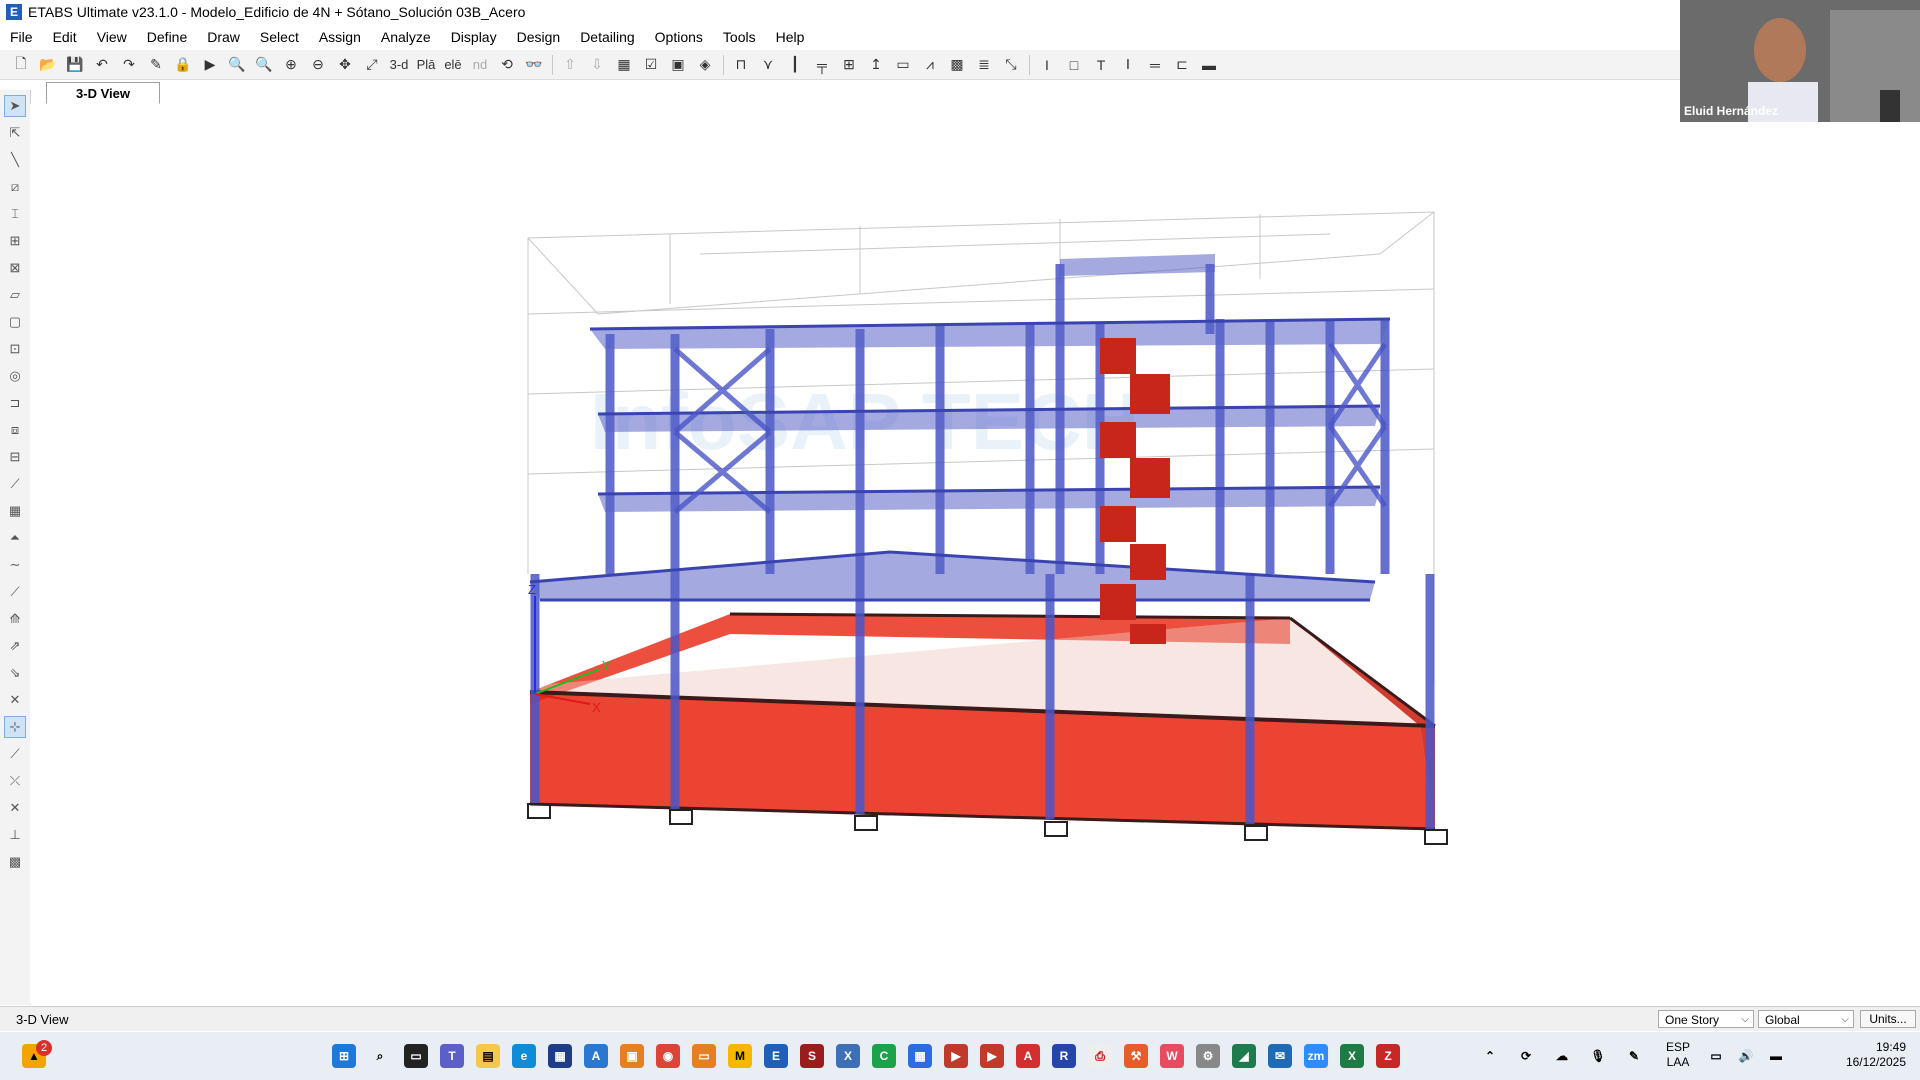  Describe the element at coordinates (560, 1056) in the screenshot. I see `store-icon: ▦` at that location.